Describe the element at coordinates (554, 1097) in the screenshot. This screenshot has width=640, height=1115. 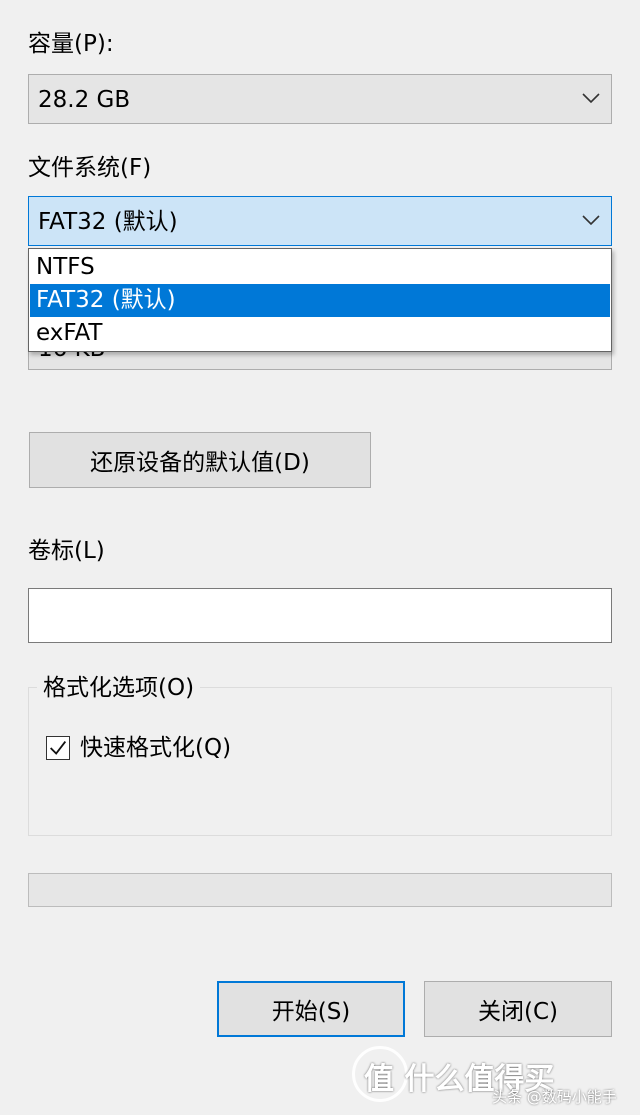
I see `watermark-source: 头条 @数码小能手` at that location.